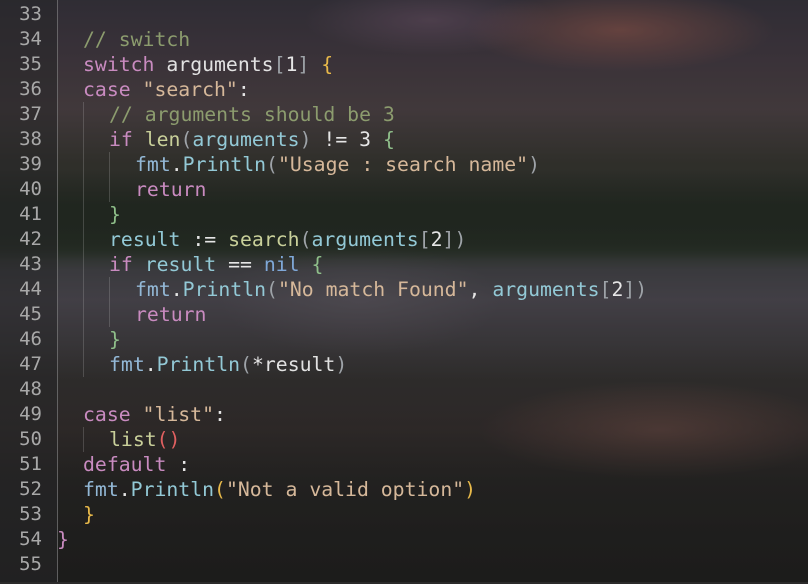  What do you see at coordinates (404, 64) in the screenshot?
I see `code-line: 35 switch arguments[1] {` at bounding box center [404, 64].